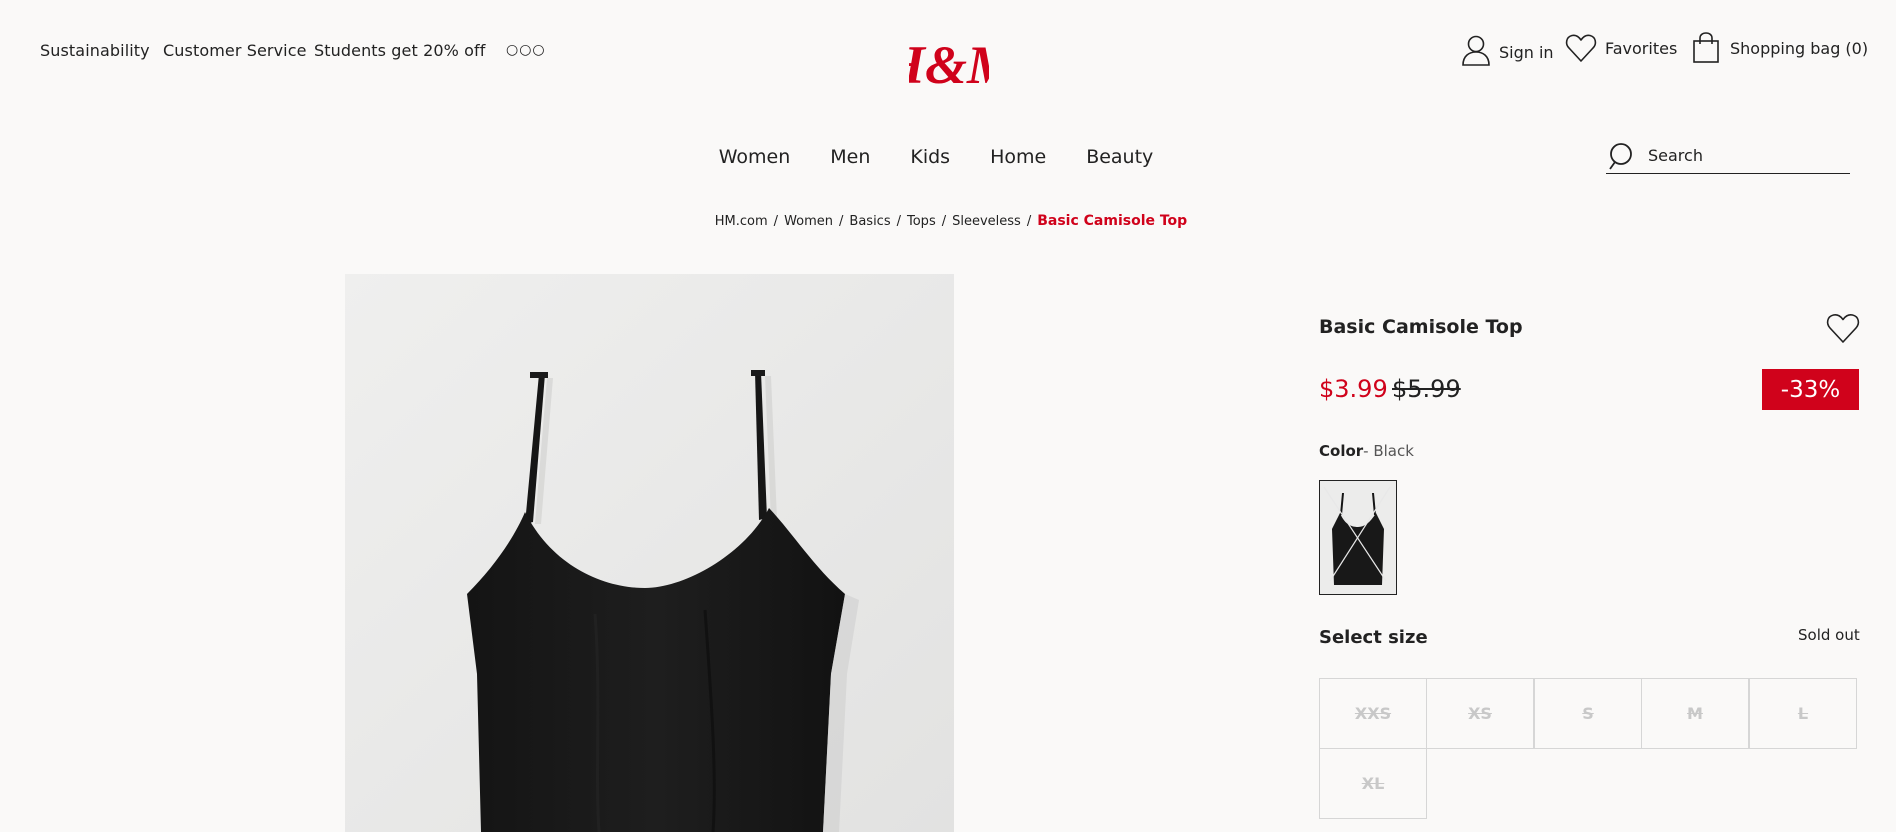  Describe the element at coordinates (1743, 155) in the screenshot. I see `search-input` at that location.